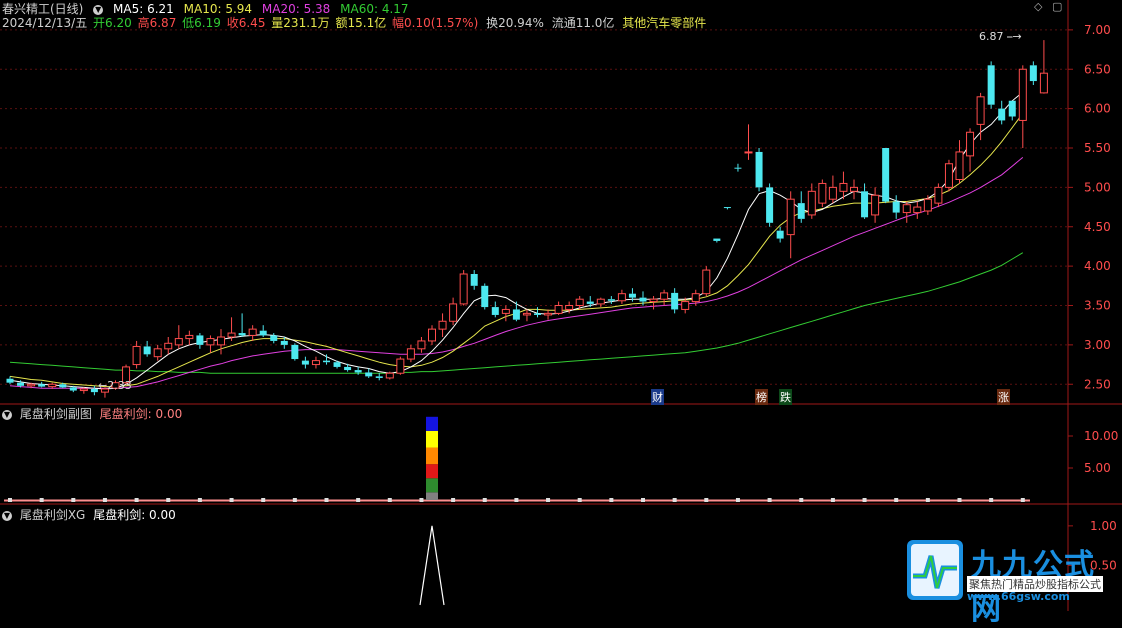 The image size is (1122, 628). I want to click on panel2-toggle-icon: ▼, so click(7, 414).